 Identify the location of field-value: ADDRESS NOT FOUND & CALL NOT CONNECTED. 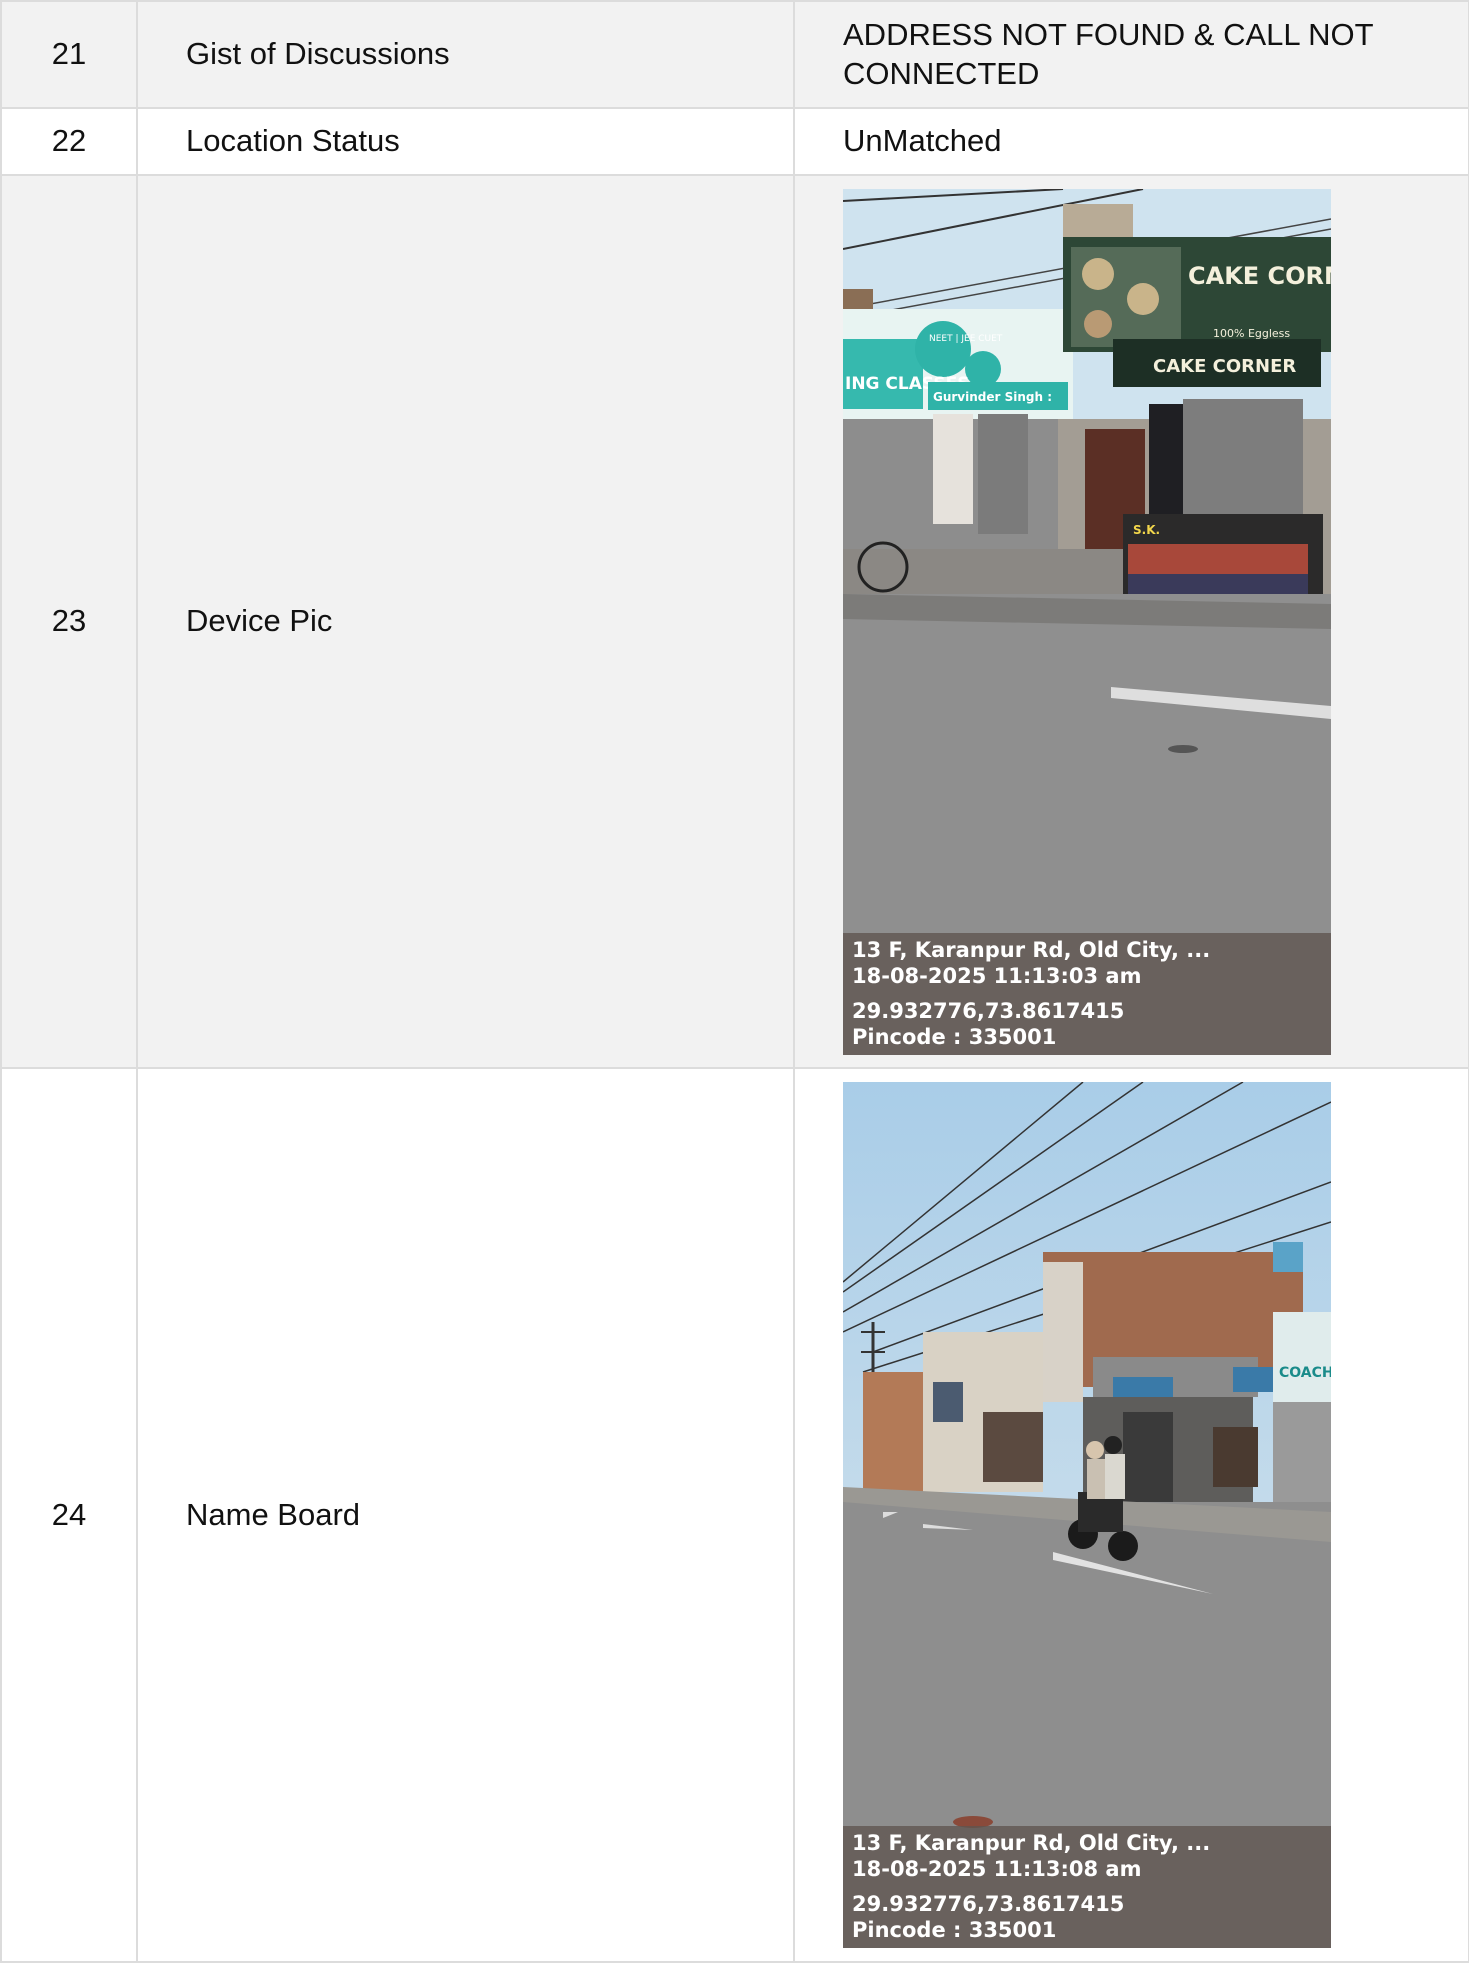
(1131, 54).